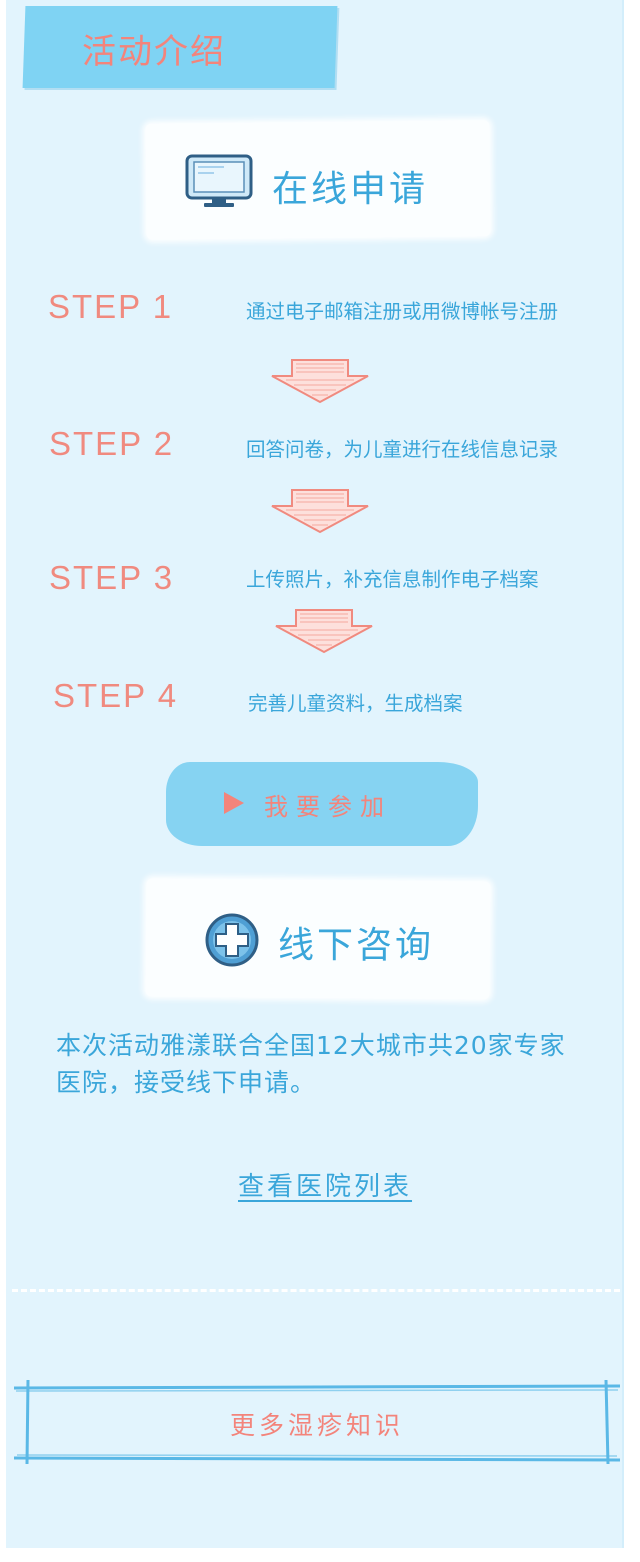 The height and width of the screenshot is (1562, 640). I want to click on offline-section-title: 线下咨询, so click(356, 945).